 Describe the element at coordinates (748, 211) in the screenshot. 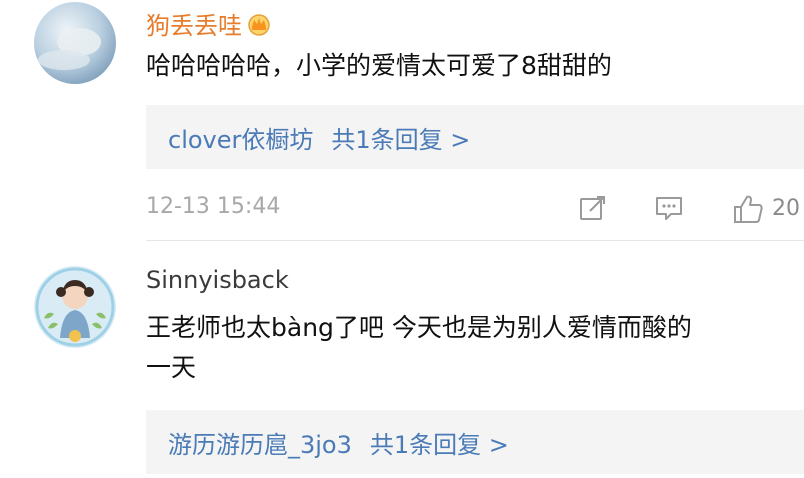

I see `thumbs-up-icon` at that location.